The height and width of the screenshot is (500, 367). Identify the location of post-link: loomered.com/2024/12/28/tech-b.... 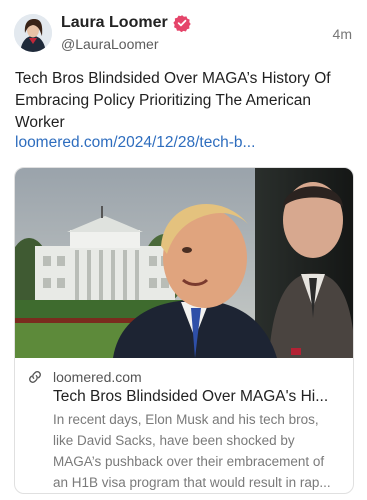
(135, 143).